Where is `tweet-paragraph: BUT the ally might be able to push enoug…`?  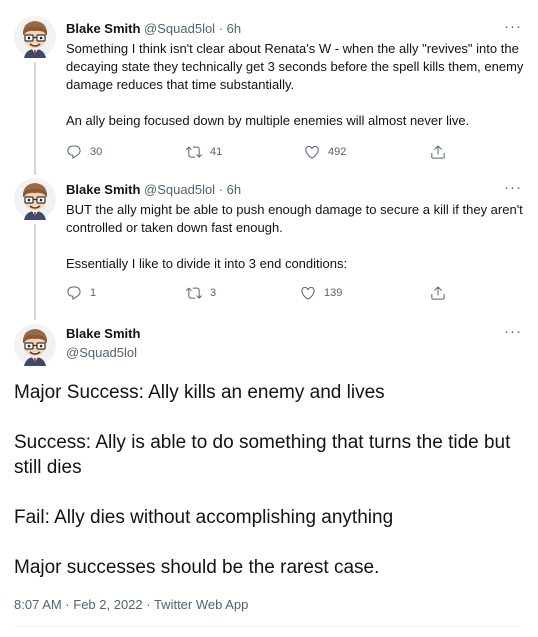
tweet-paragraph: BUT the ally might be able to push enoug… is located at coordinates (294, 218).